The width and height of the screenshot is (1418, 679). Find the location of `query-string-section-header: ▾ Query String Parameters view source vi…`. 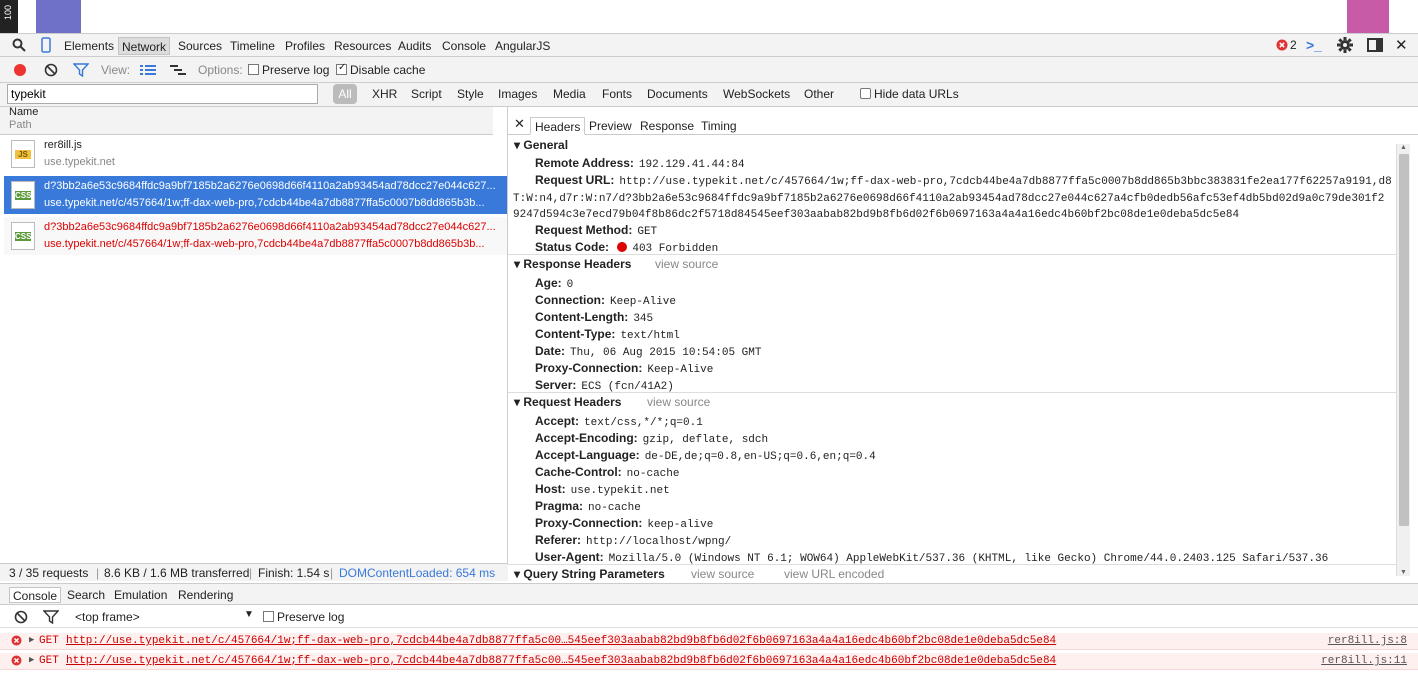

query-string-section-header: ▾ Query String Parameters view source vi… is located at coordinates (814, 574).